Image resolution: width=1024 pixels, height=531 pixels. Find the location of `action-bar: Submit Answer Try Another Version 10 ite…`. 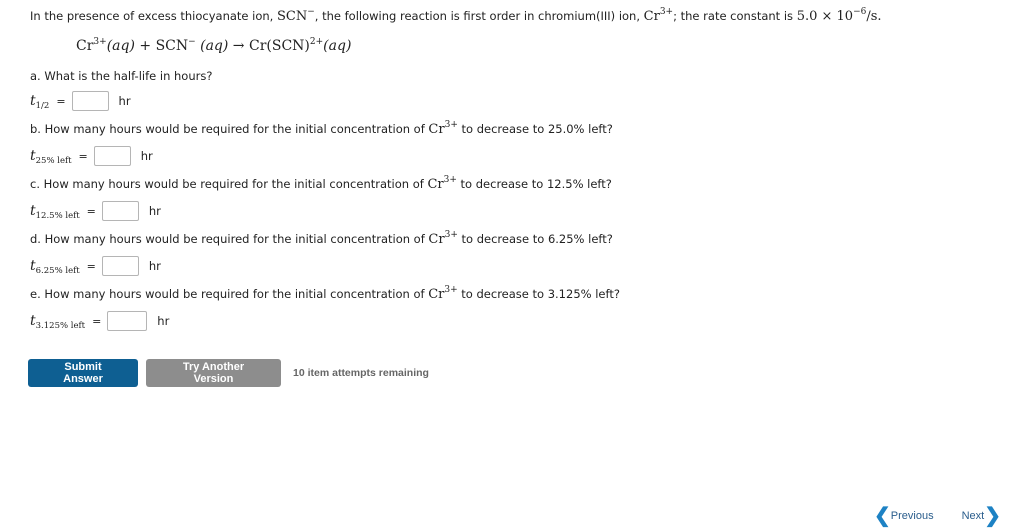

action-bar: Submit Answer Try Another Version 10 ite… is located at coordinates (228, 373).